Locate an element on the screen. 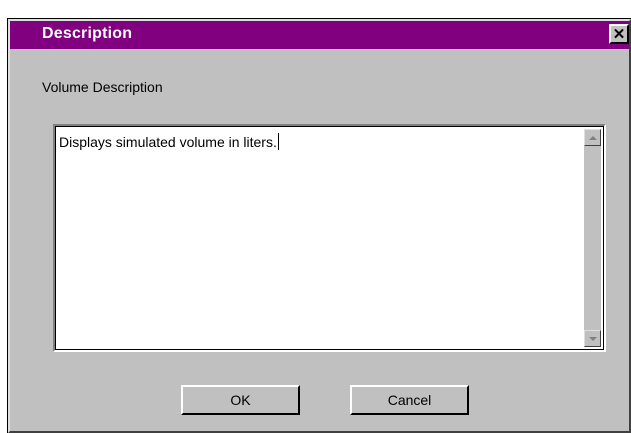  textarea-text: Displays simulated volume in liters. is located at coordinates (169, 141).